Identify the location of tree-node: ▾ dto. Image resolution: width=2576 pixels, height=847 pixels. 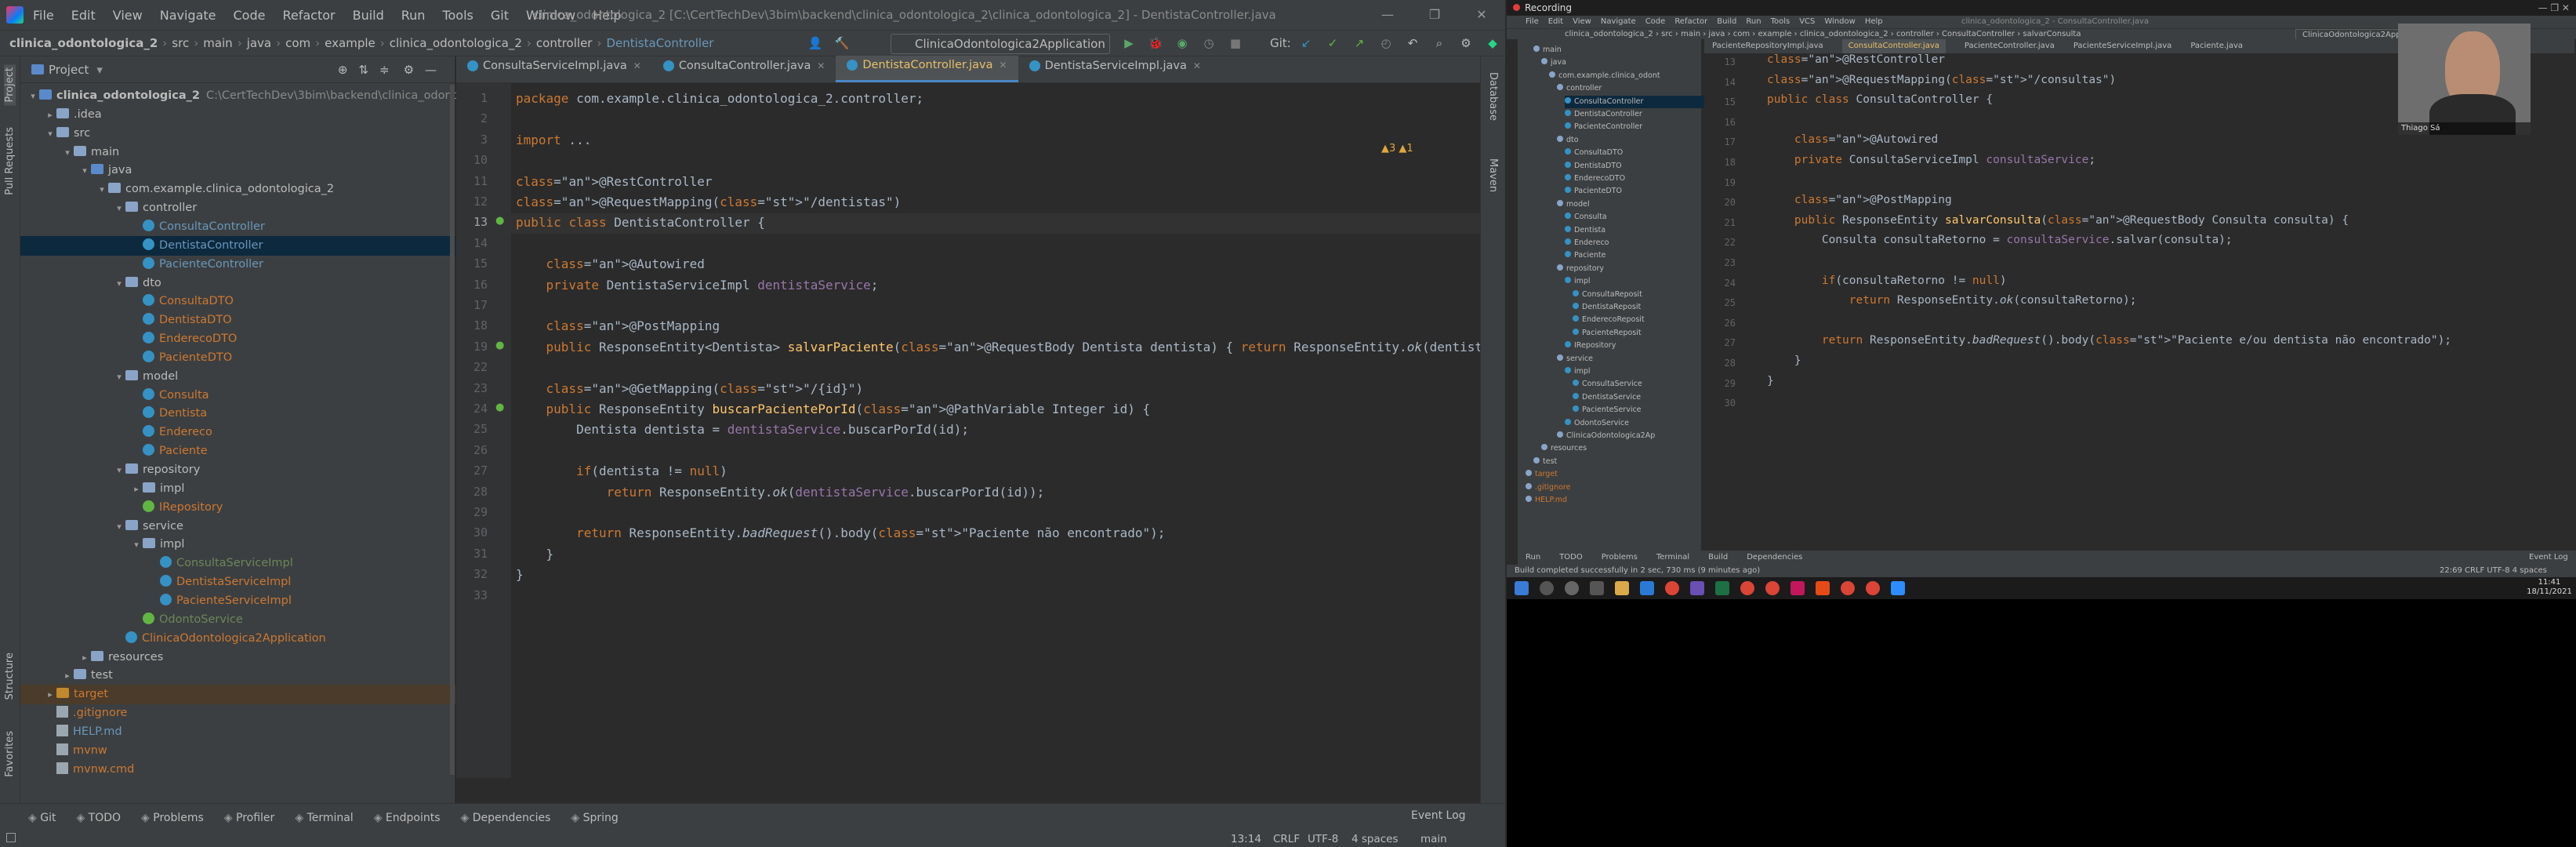
(237, 283).